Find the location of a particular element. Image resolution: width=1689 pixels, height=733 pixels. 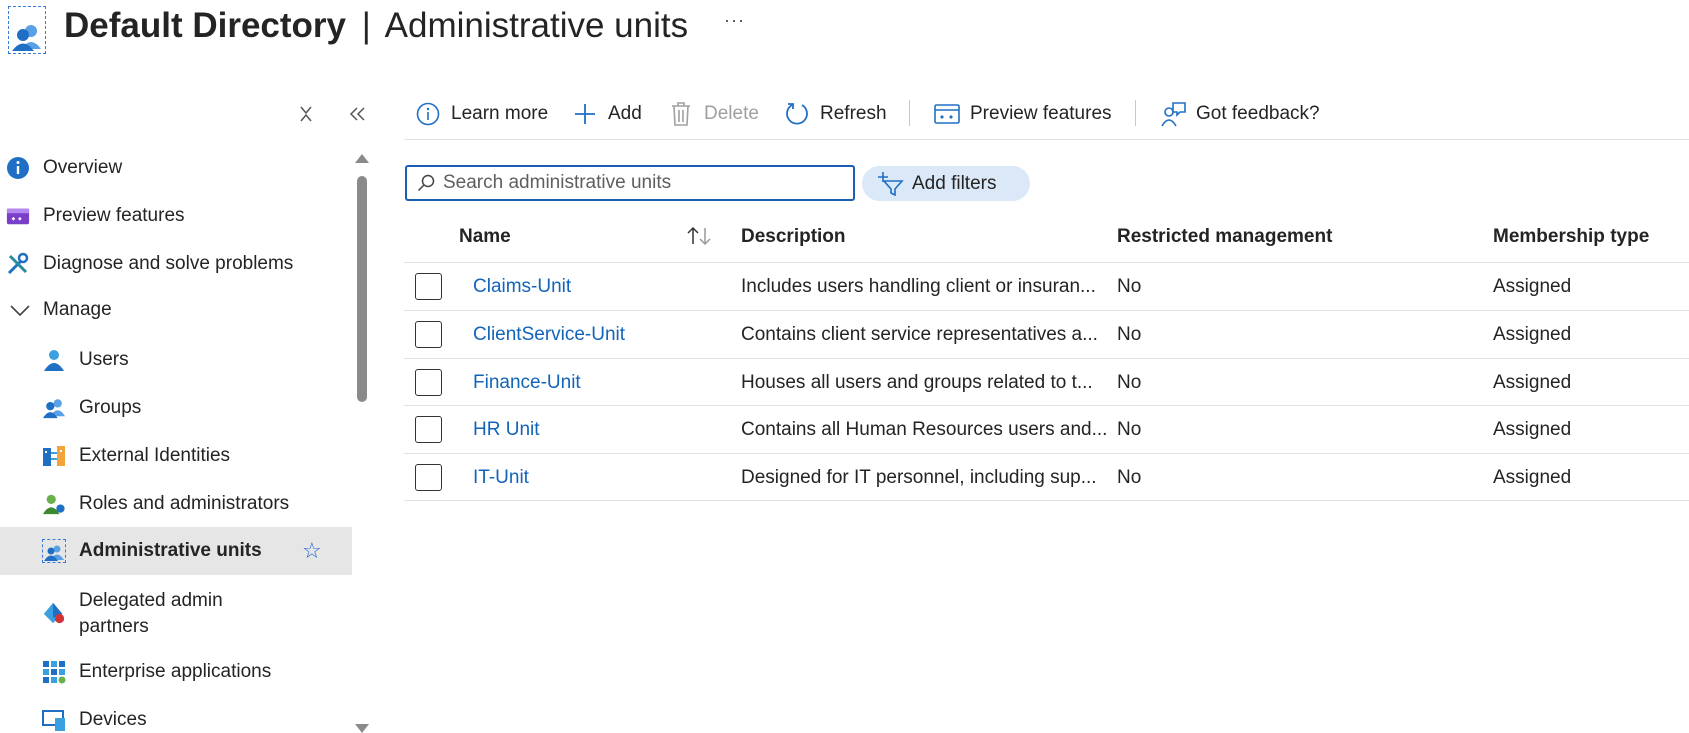

search-input is located at coordinates (641, 183).